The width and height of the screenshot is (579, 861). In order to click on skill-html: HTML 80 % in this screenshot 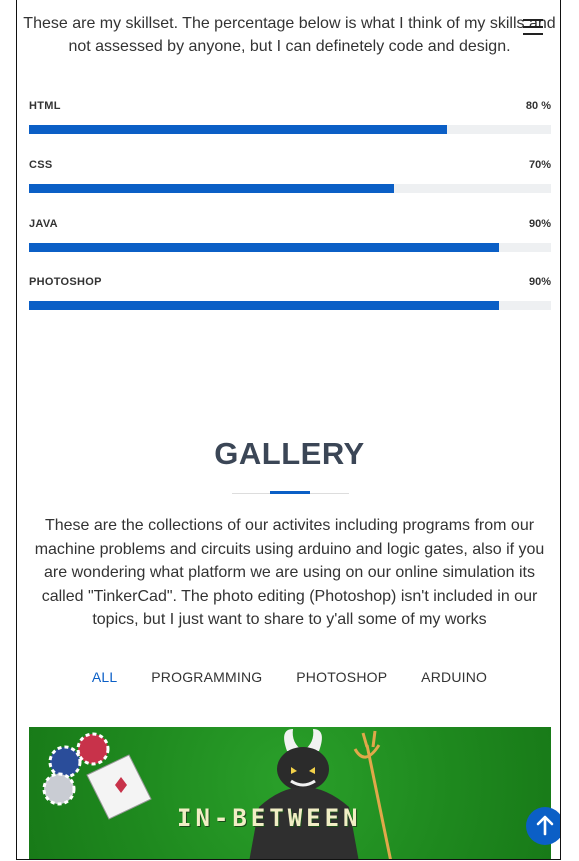, I will do `click(290, 120)`.